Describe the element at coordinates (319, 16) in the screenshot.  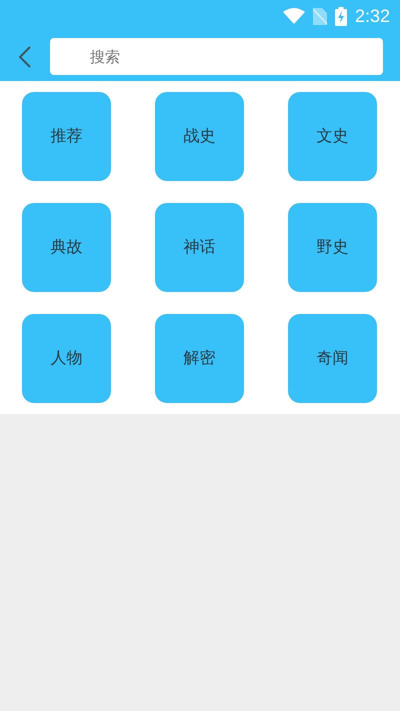
I see `no-sim-icon` at that location.